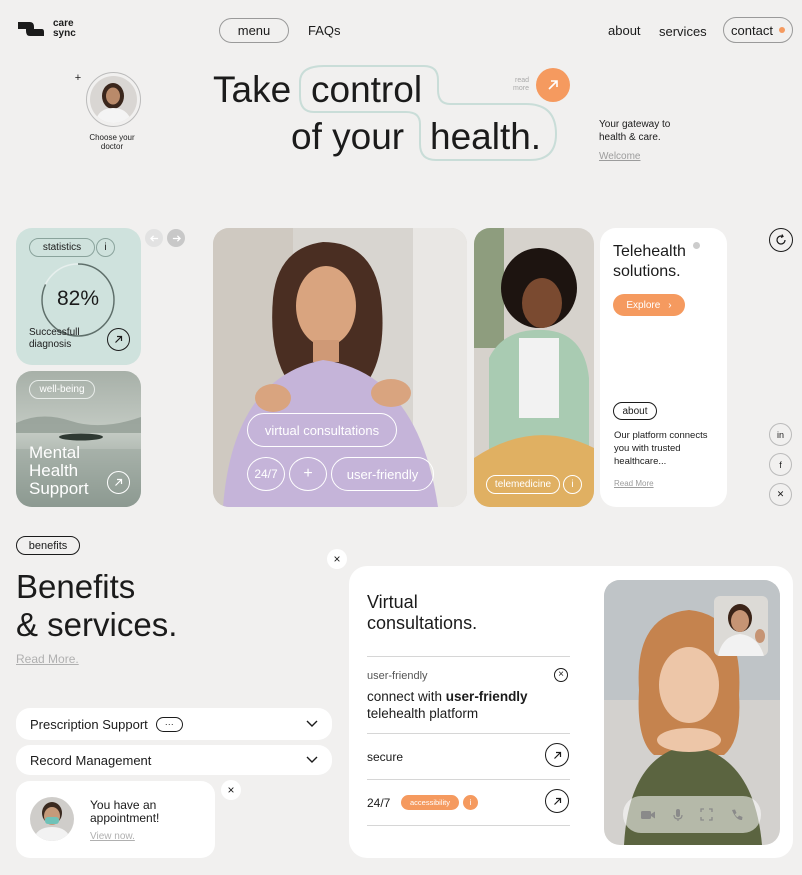 This screenshot has height=875, width=802. Describe the element at coordinates (406, 696) in the screenshot. I see `feature-pre-text: connect with` at that location.